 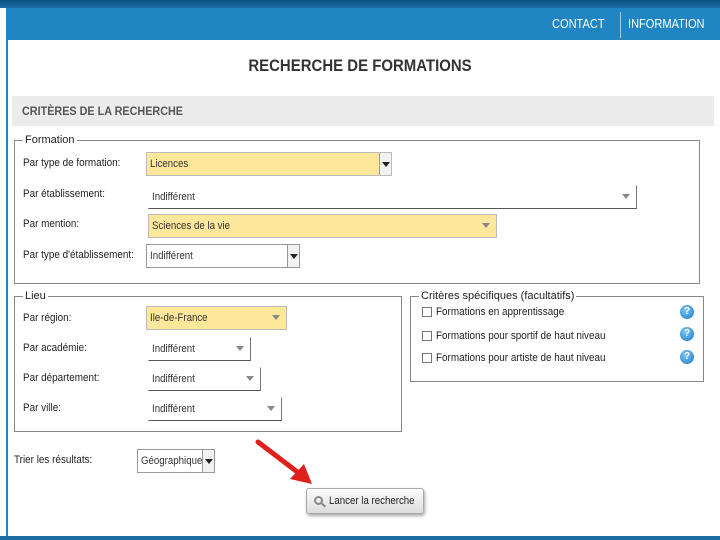 What do you see at coordinates (173, 379) in the screenshot?
I see `departement-value: Indifférent` at bounding box center [173, 379].